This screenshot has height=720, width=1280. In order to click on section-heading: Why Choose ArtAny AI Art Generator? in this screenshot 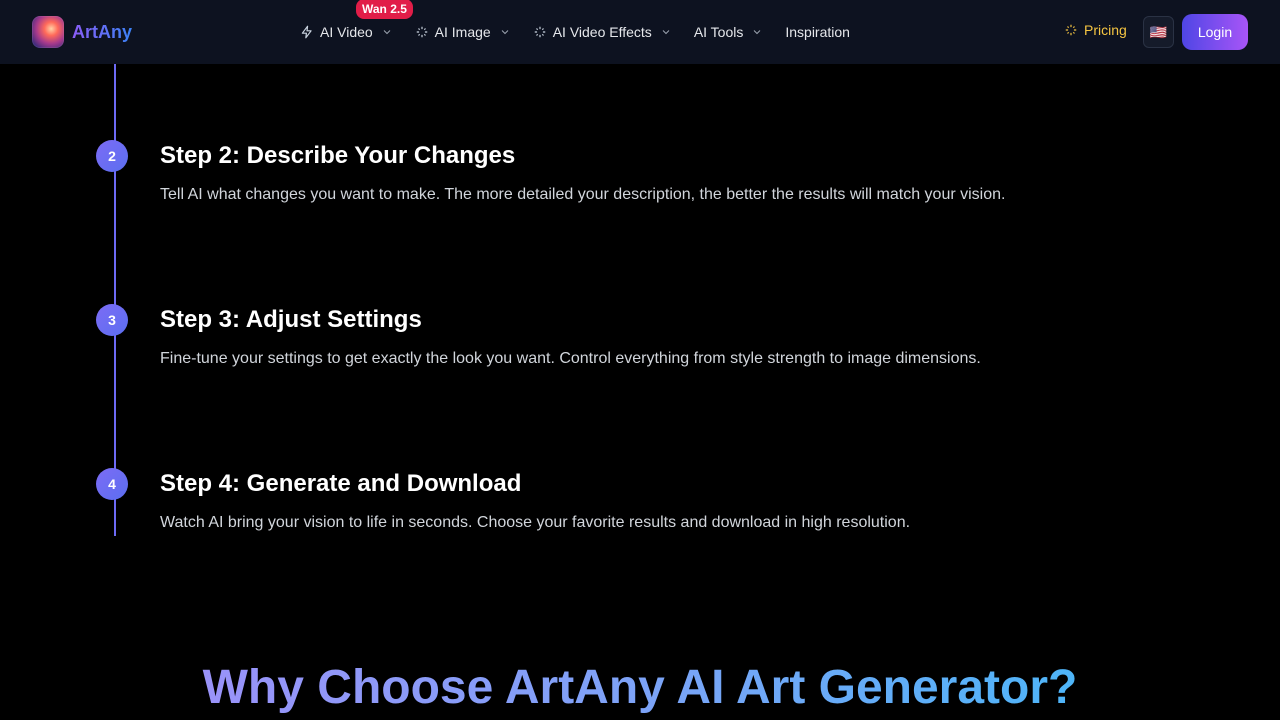, I will do `click(640, 687)`.